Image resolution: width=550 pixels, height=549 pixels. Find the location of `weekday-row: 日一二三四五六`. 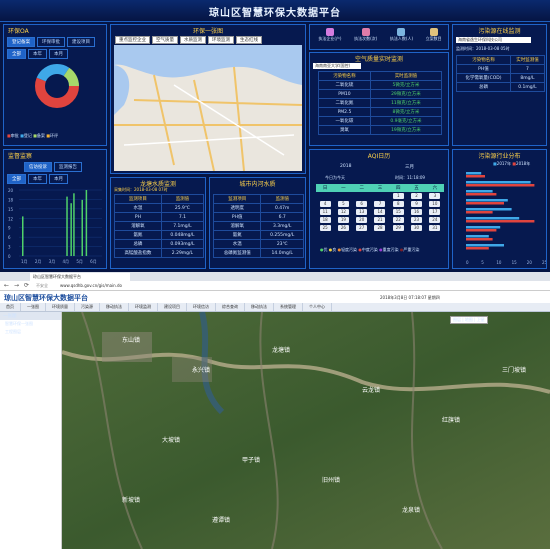

weekday-row: 日一二三四五六 is located at coordinates (380, 188).